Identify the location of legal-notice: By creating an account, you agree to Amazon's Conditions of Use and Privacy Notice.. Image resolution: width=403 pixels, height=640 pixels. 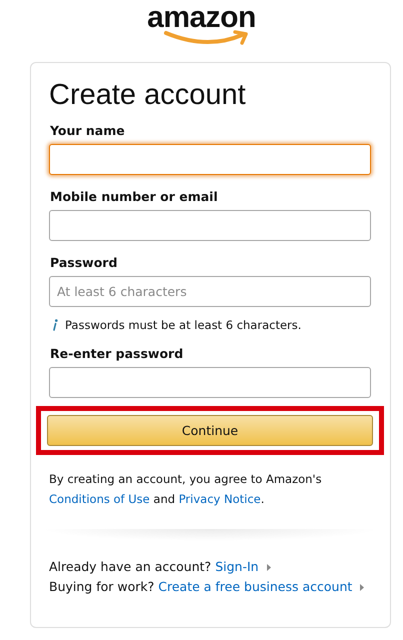
(186, 489).